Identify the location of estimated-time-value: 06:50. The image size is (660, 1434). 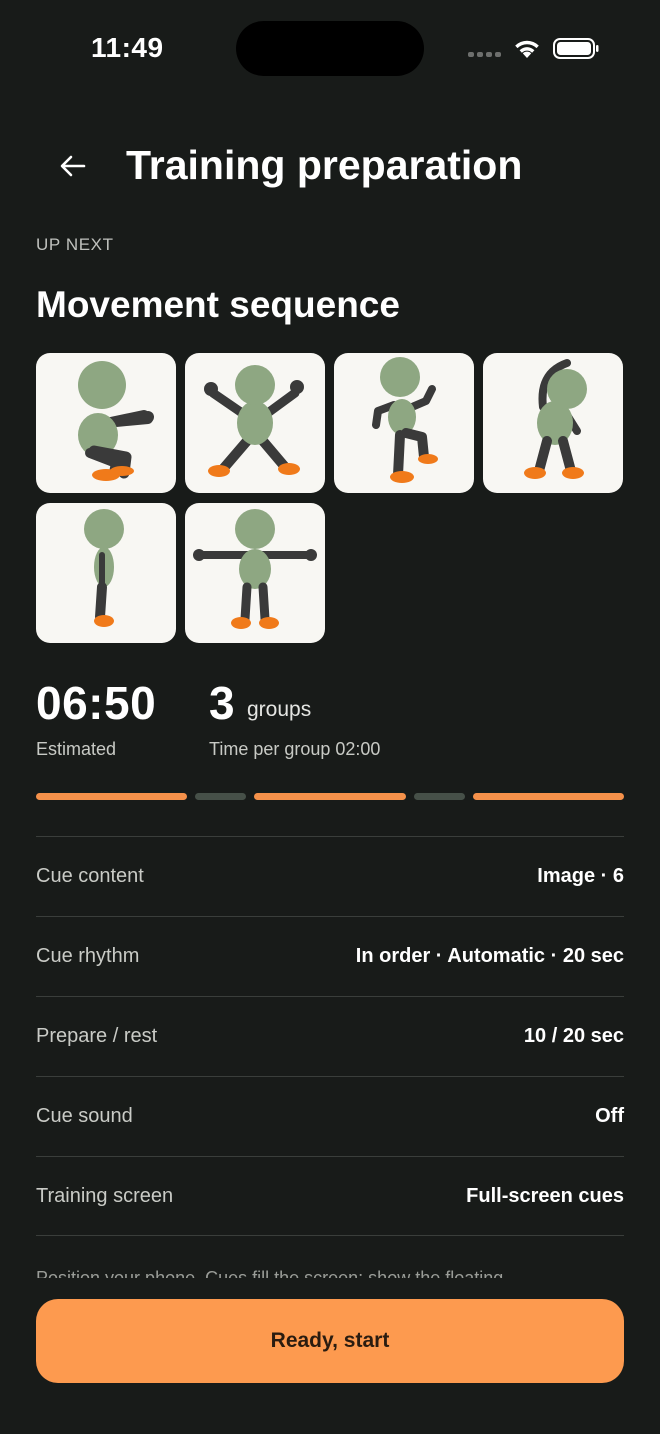
(96, 703).